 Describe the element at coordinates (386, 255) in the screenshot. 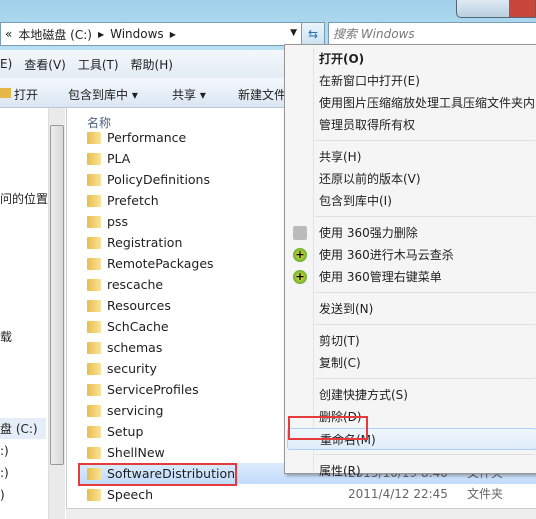

I see `menu-item-label: 使用 360进行木马云查杀` at that location.